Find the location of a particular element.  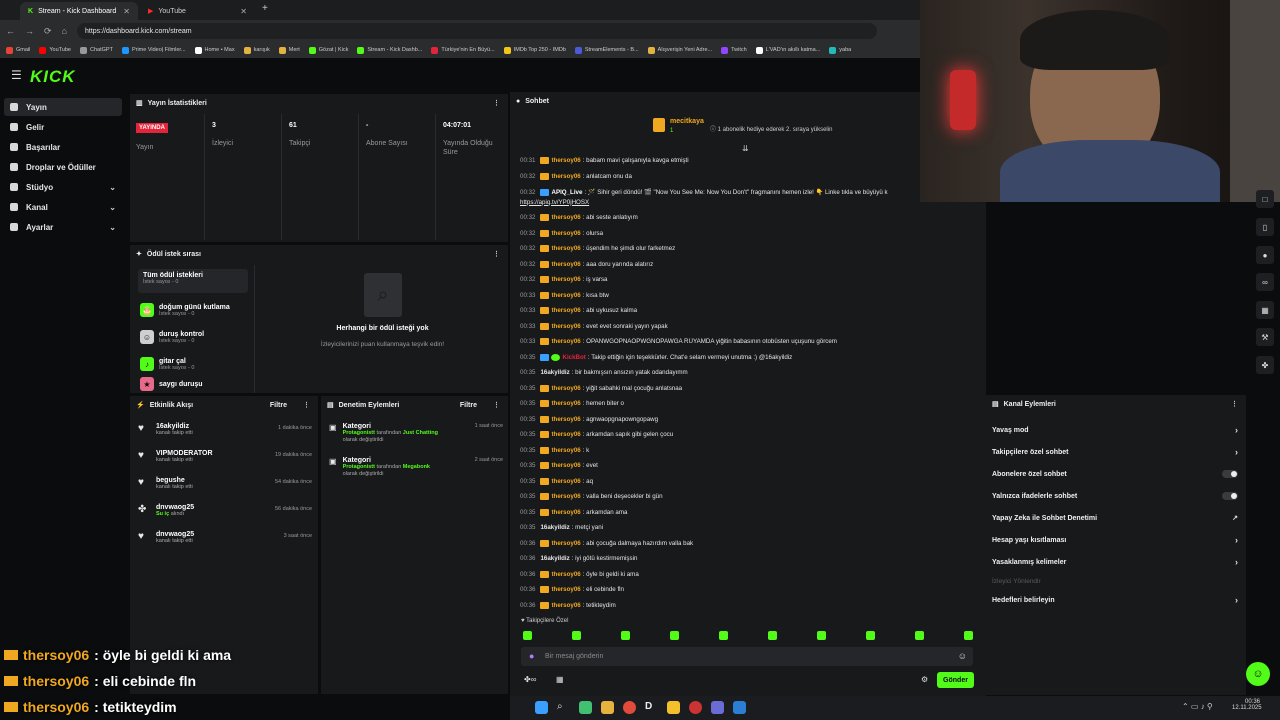

activity-user: dnvwaog25 is located at coordinates (175, 507).